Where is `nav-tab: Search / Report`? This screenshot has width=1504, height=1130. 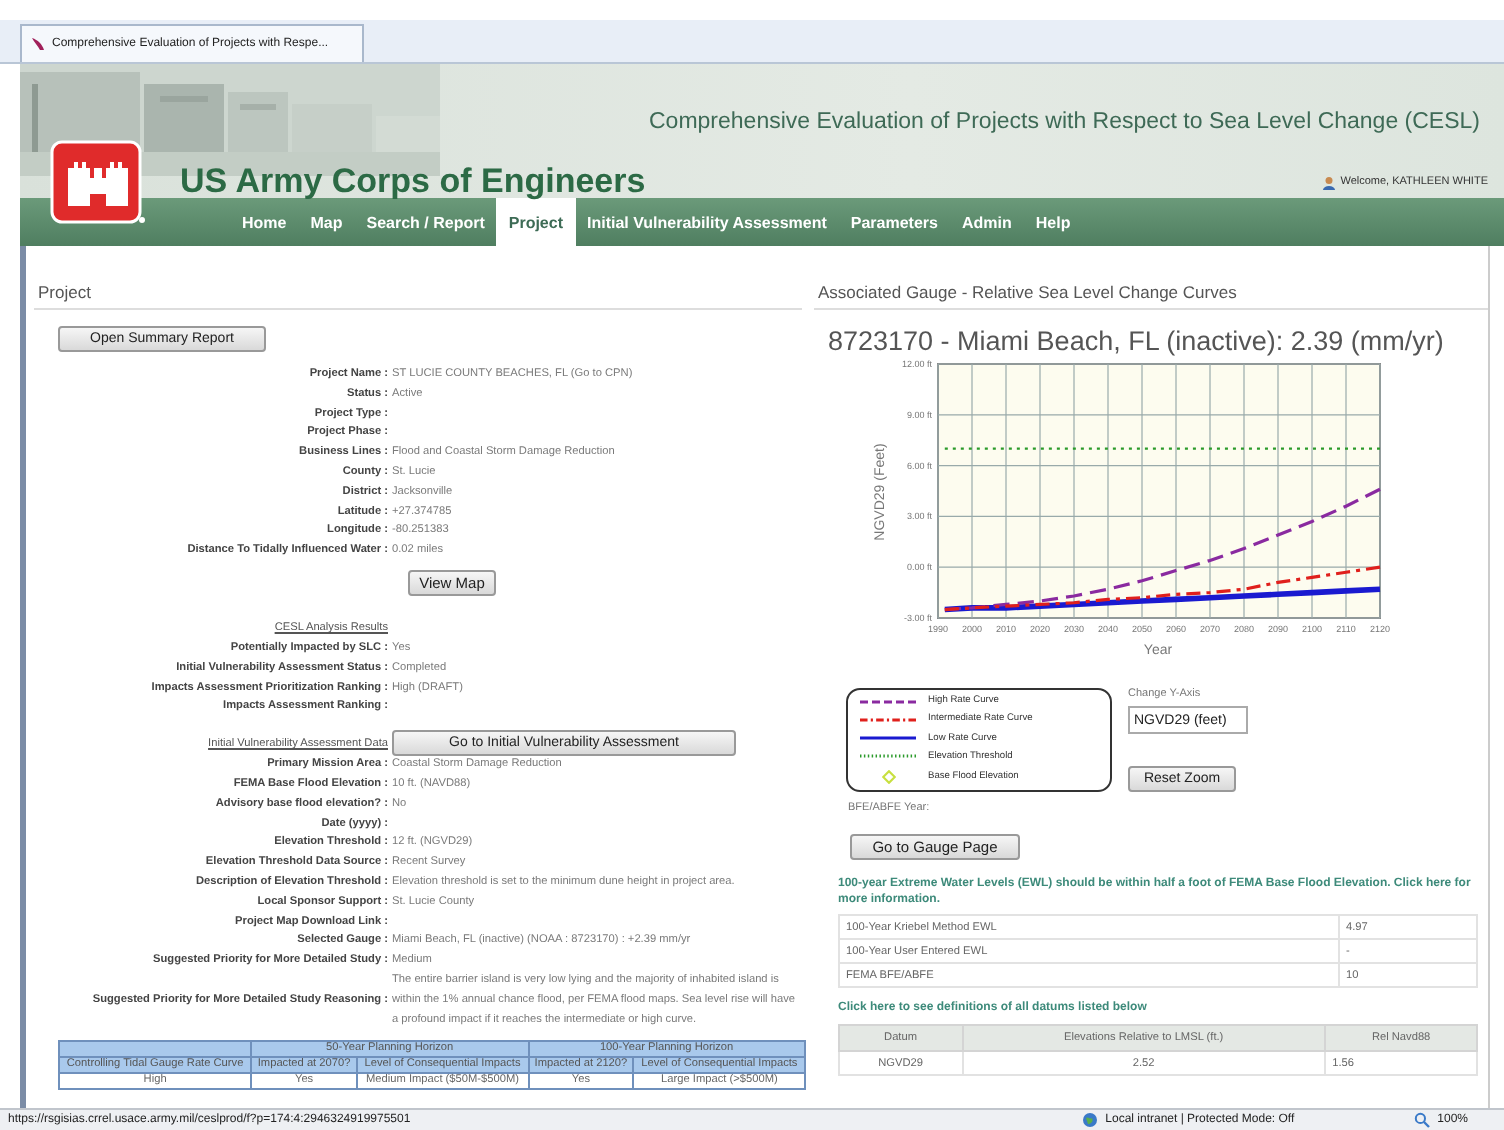
nav-tab: Search / Report is located at coordinates (425, 222).